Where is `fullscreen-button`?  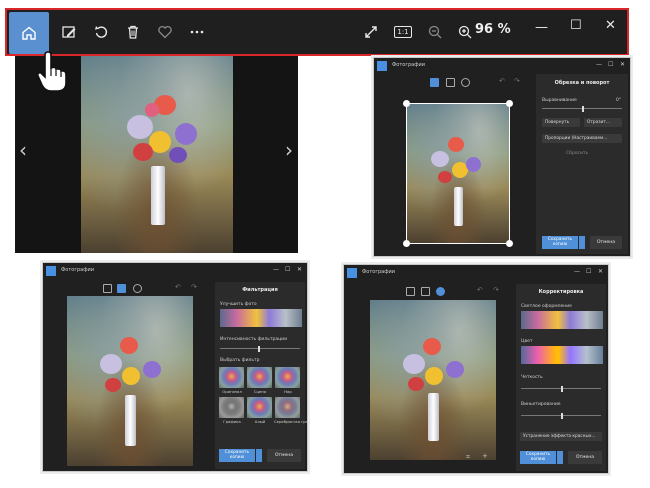
fullscreen-button is located at coordinates (371, 32).